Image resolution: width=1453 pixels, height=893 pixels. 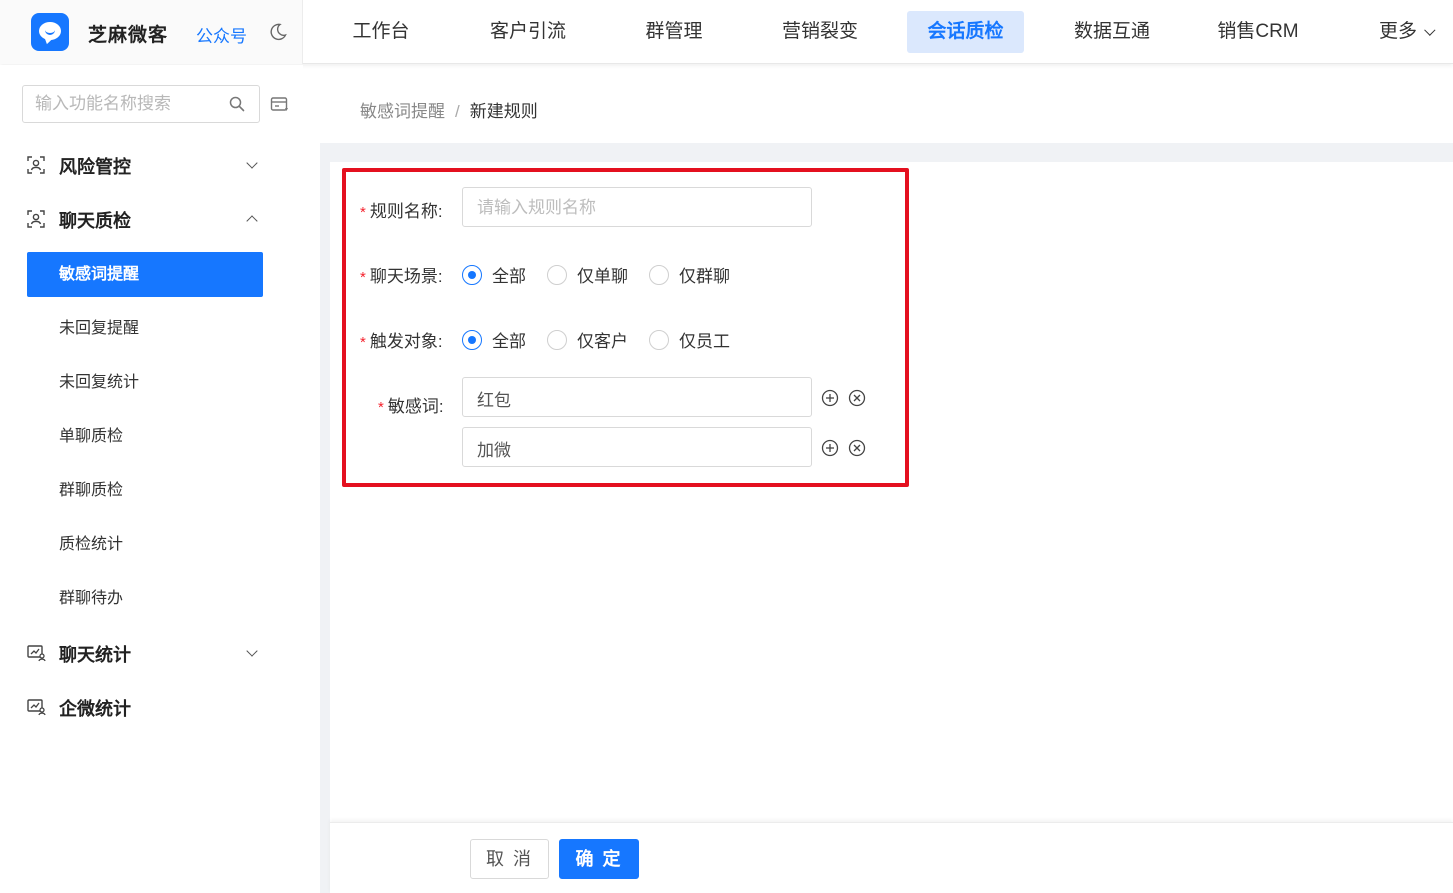 I want to click on sidebar-item-single-chat-inspection: 单聊质检, so click(x=145, y=436).